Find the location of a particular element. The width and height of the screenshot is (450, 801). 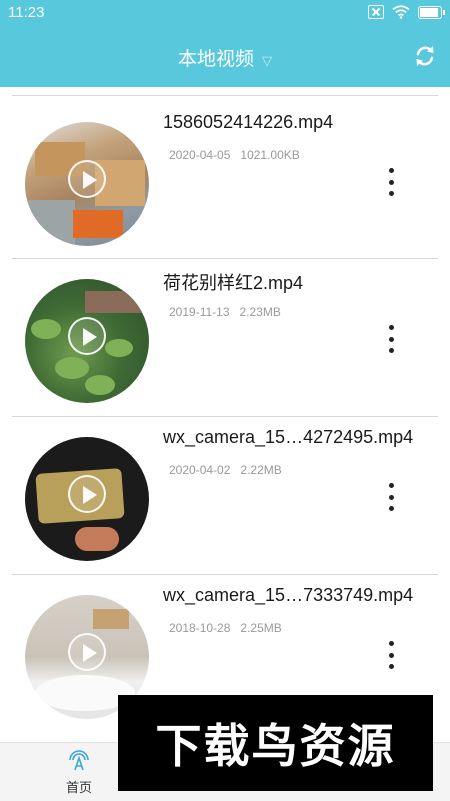

page-title: 本地视频 is located at coordinates (215, 59).